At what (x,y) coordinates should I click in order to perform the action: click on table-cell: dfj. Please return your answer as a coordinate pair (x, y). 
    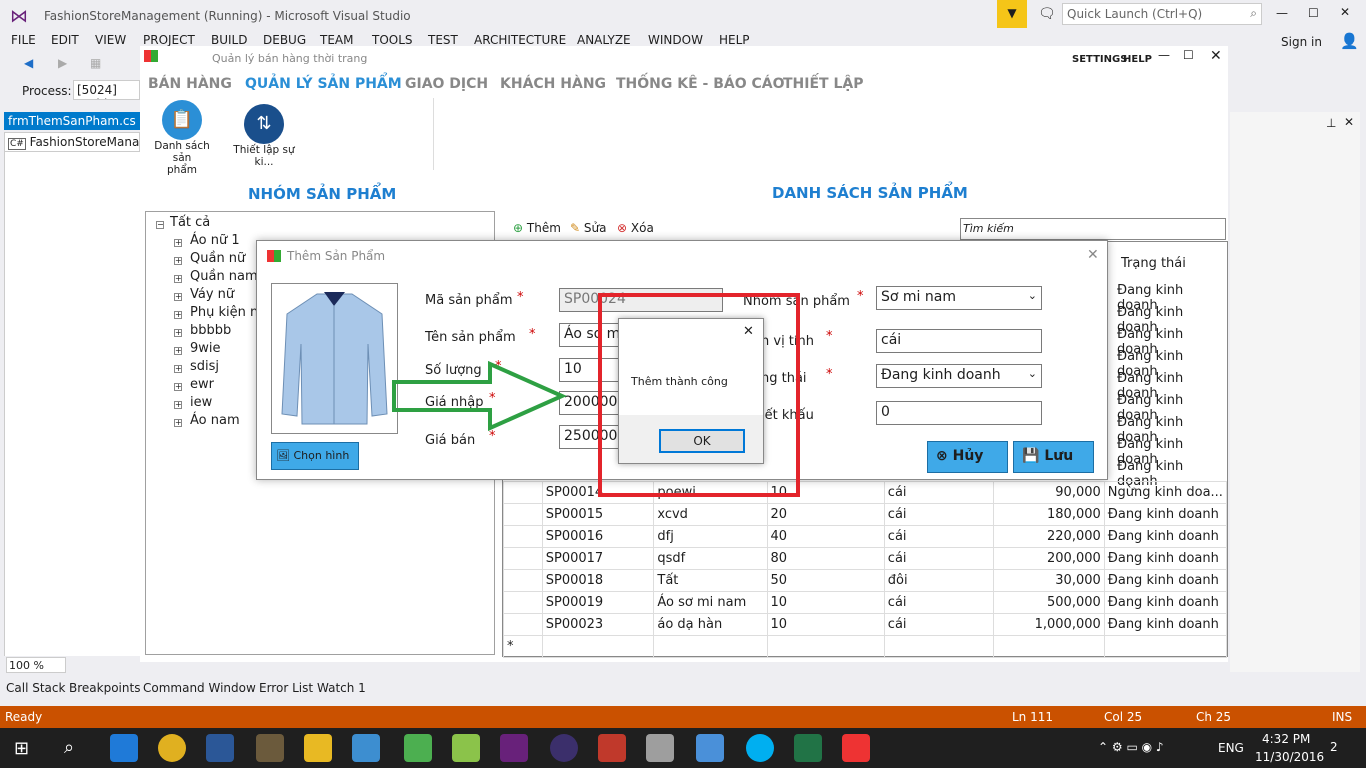
    Looking at the image, I should click on (710, 536).